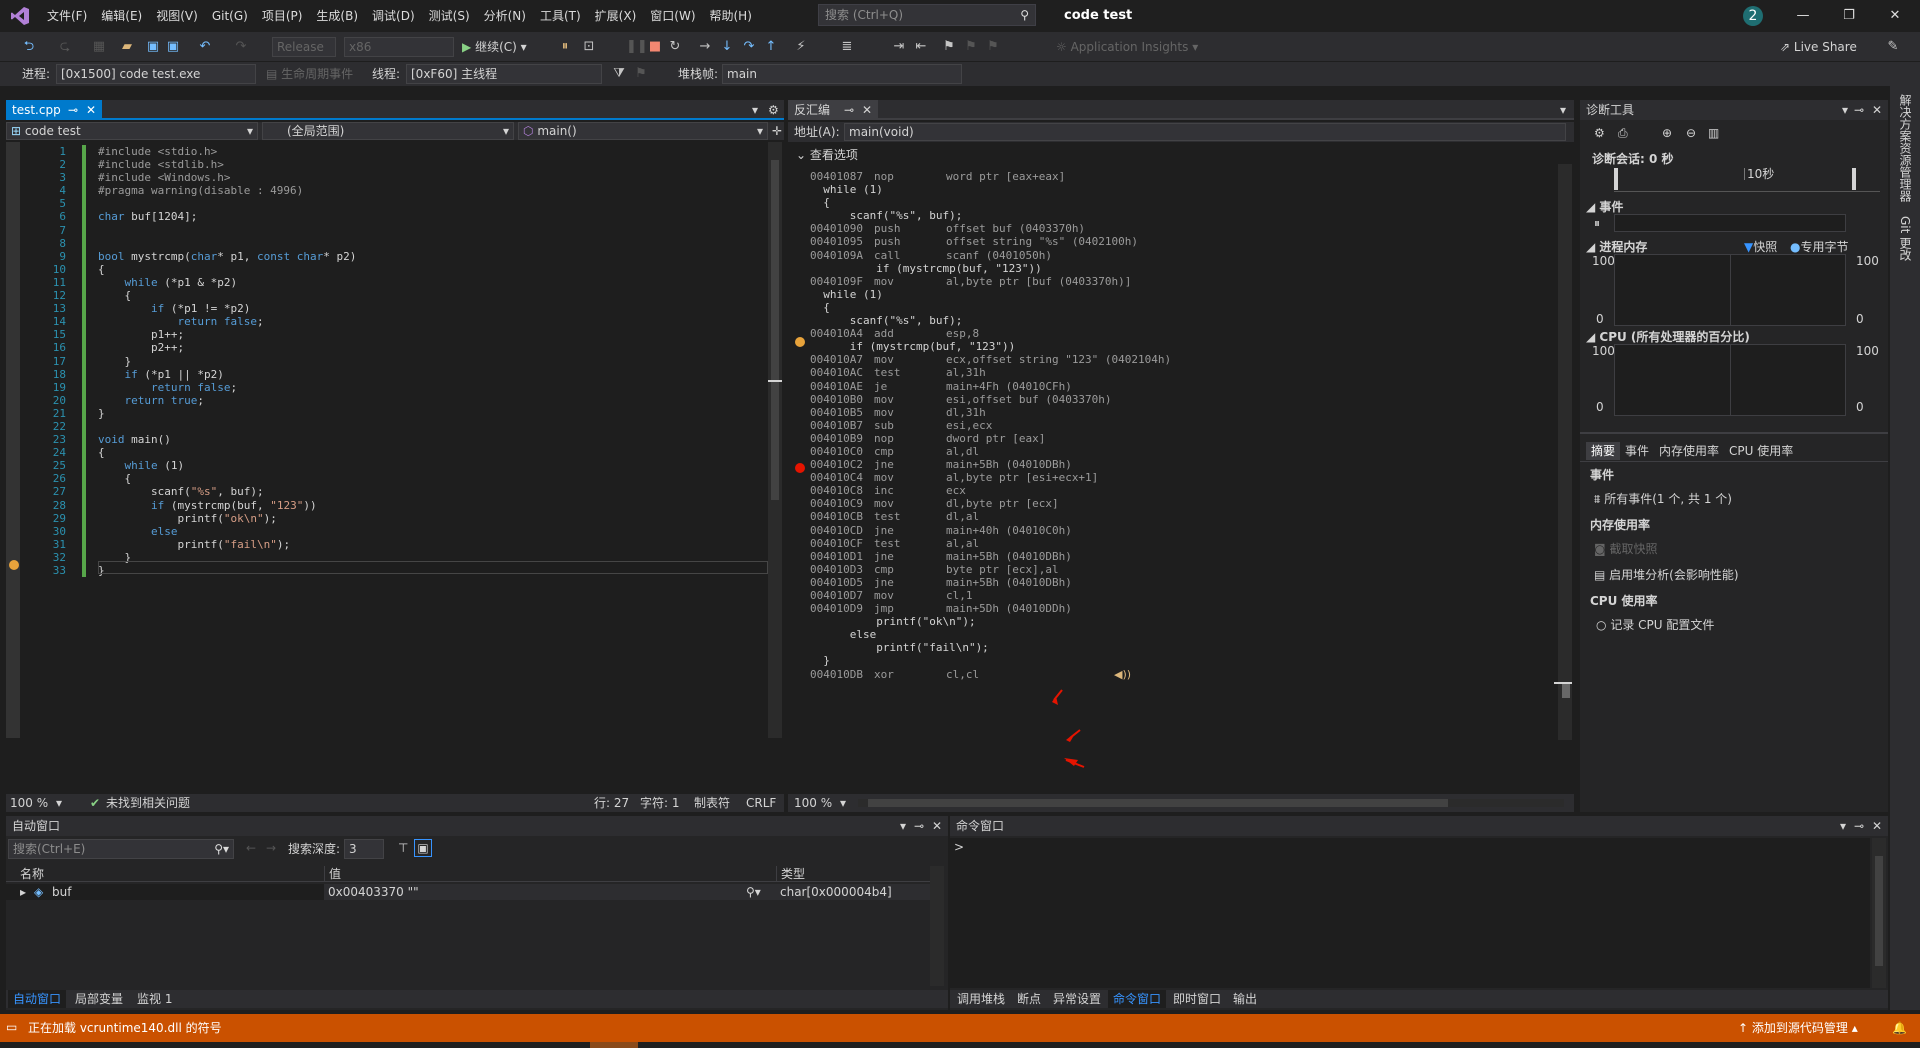  Describe the element at coordinates (1180, 569) in the screenshot. I see `instruction-line: 004010D3 cmp byte ptr [ecx],al` at that location.